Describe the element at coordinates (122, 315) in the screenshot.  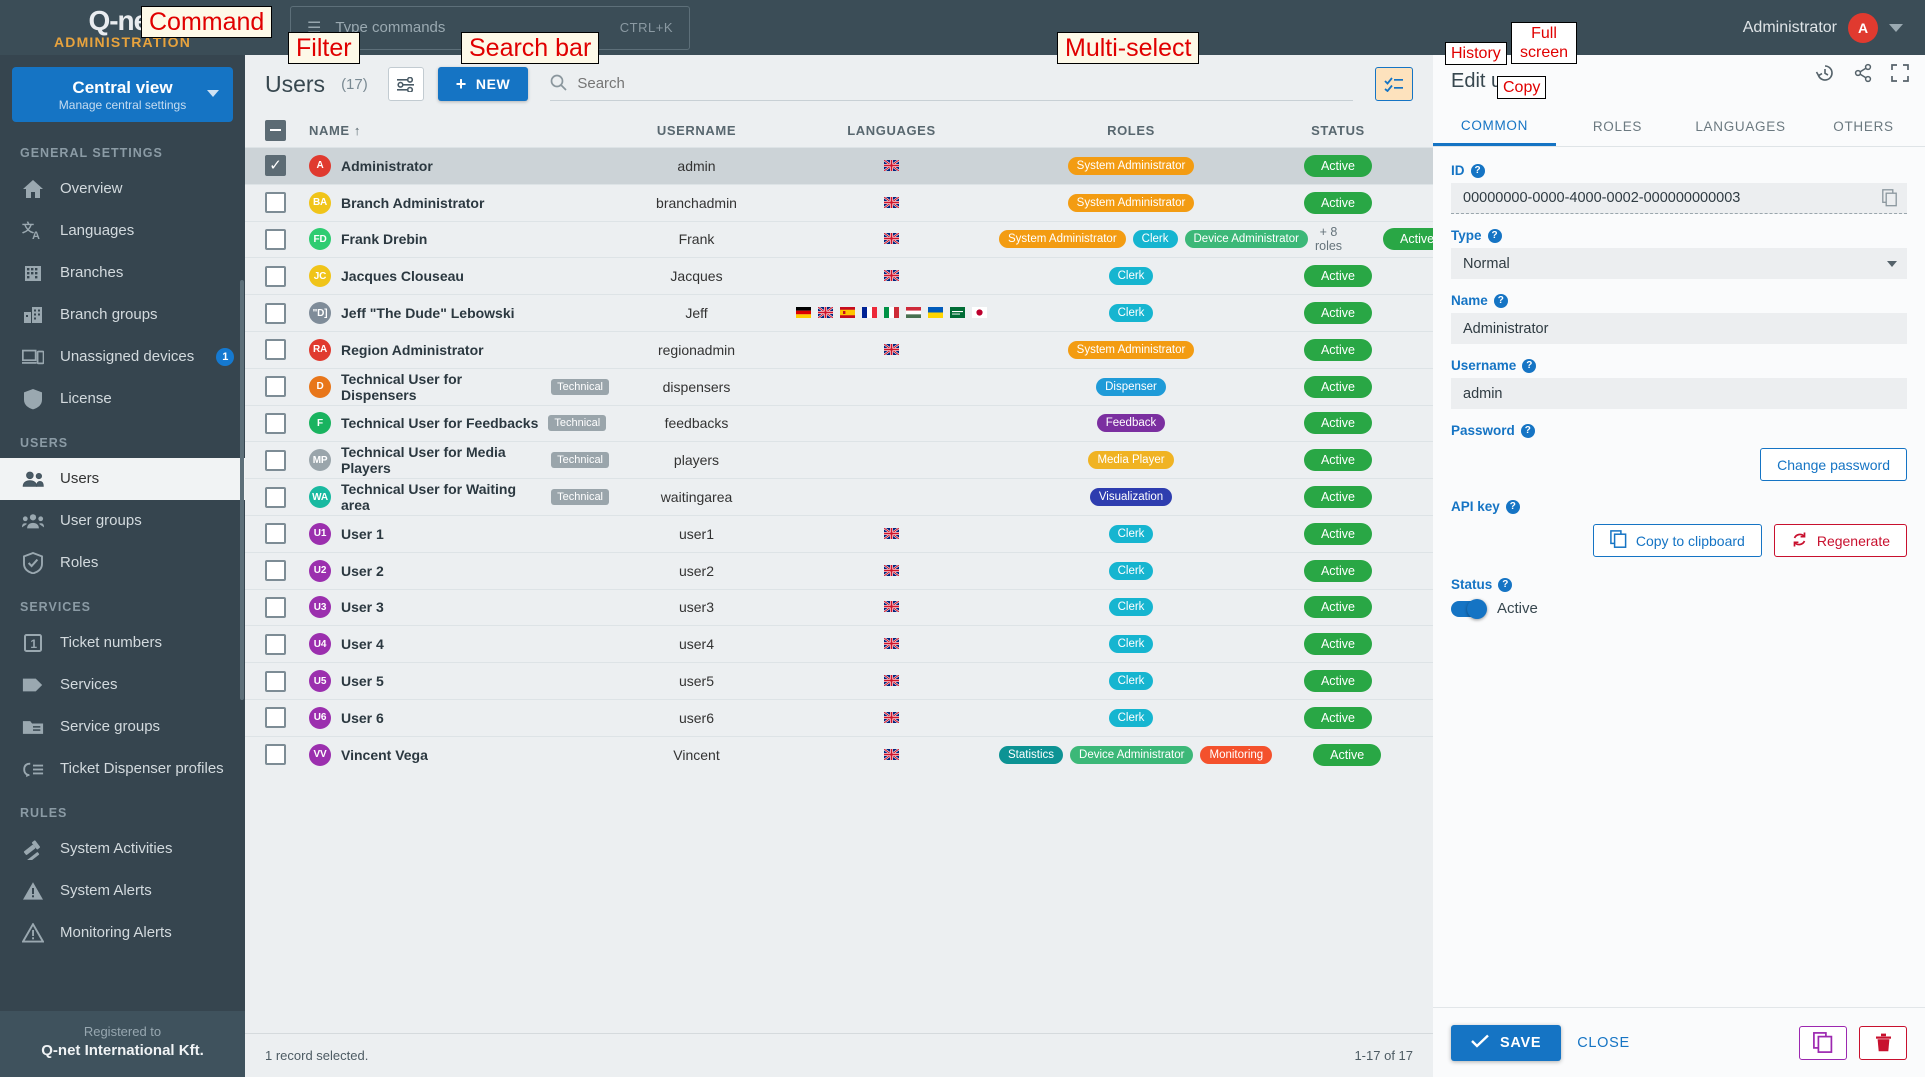
I see `sidebar-item-branch-groups: Branch groups` at that location.